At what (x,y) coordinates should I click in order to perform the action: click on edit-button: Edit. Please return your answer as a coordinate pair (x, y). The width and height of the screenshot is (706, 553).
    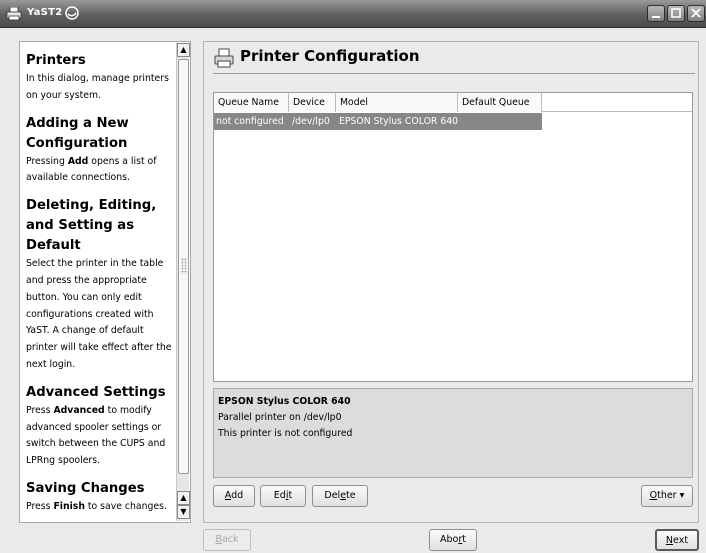
    Looking at the image, I should click on (283, 496).